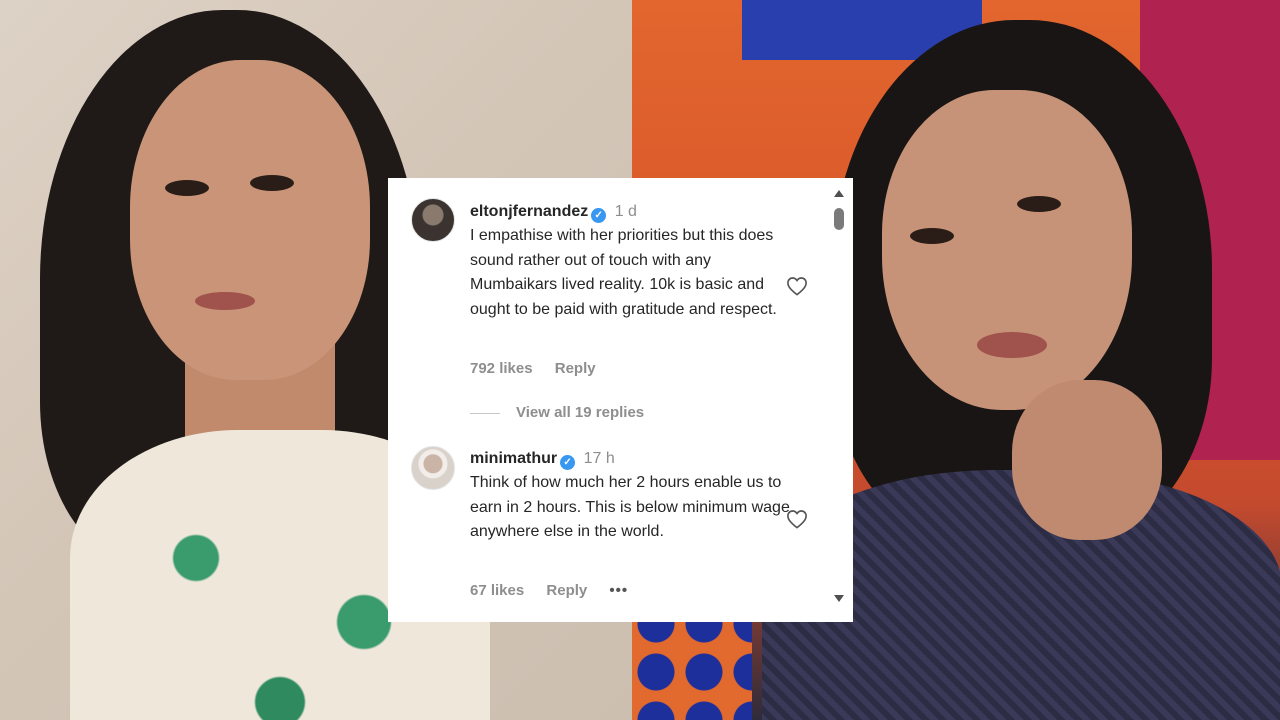  I want to click on scrollbar, so click(839, 394).